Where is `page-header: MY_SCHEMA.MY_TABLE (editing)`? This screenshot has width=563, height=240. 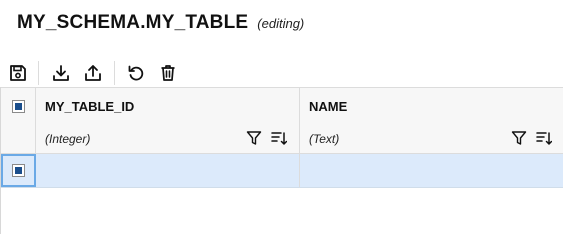
page-header: MY_SCHEMA.MY_TABLE (editing) is located at coordinates (160, 23).